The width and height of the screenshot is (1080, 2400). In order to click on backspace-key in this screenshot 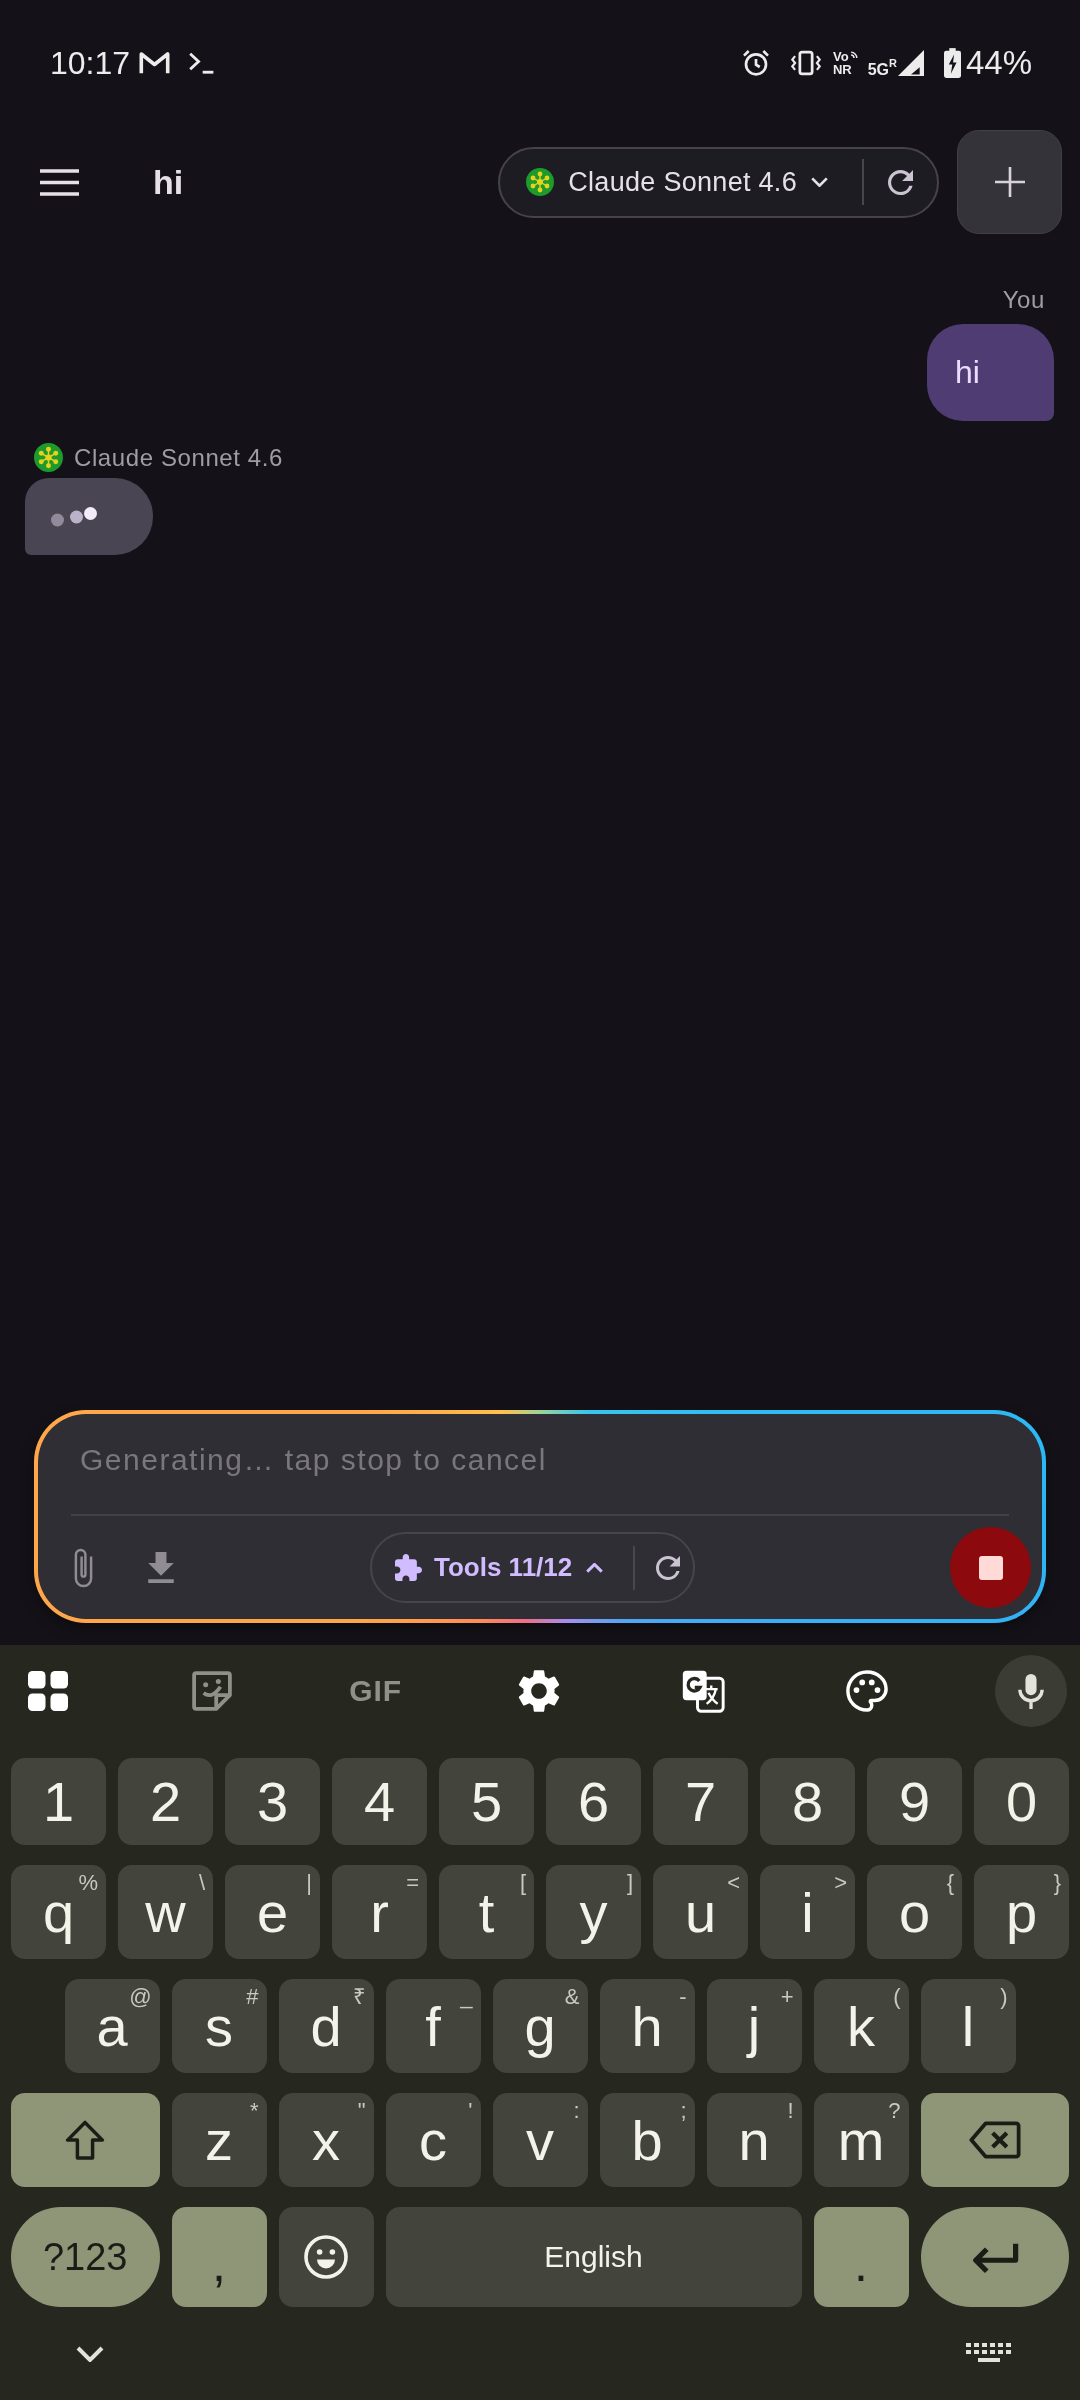, I will do `click(994, 2140)`.